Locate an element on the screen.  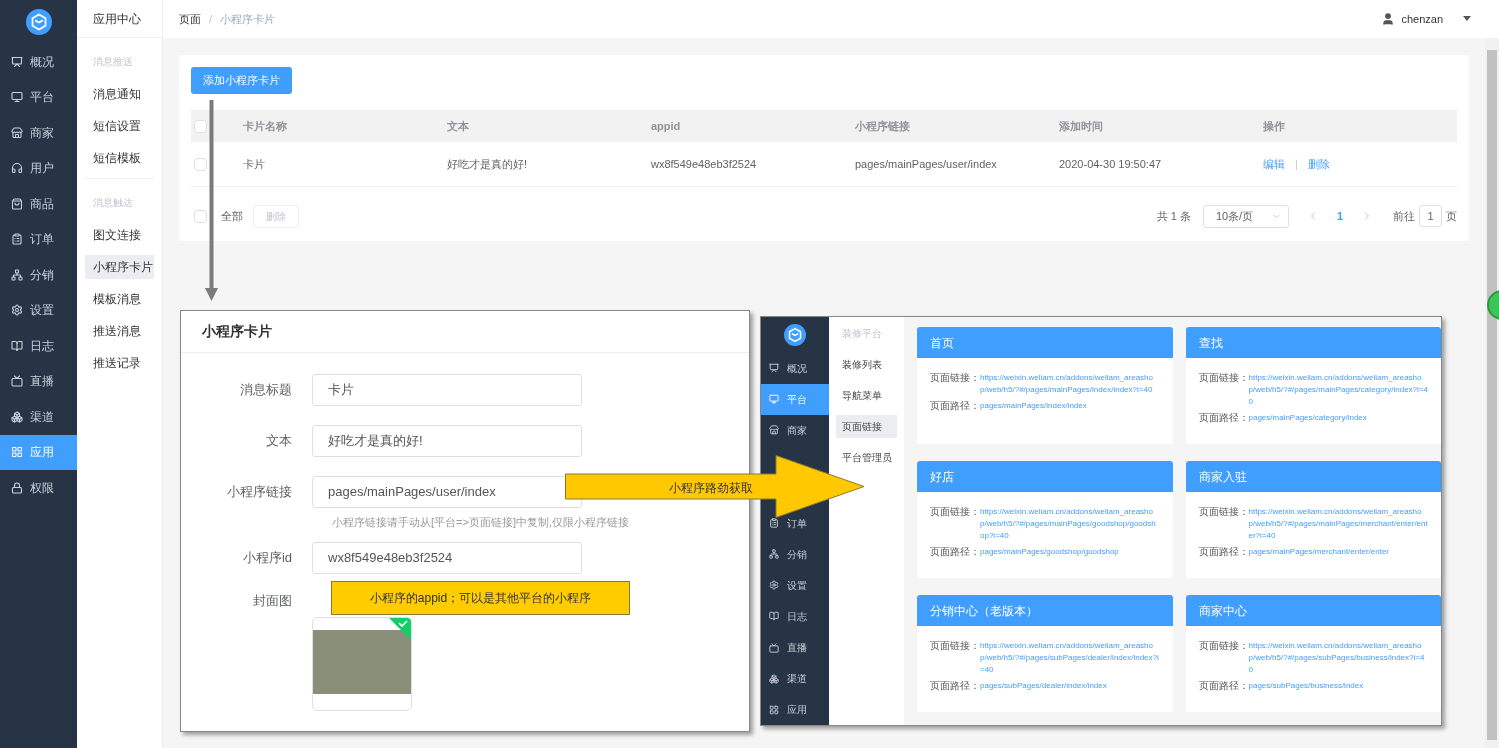
sub-sidebar-item: 推送消息 is located at coordinates (119, 331).